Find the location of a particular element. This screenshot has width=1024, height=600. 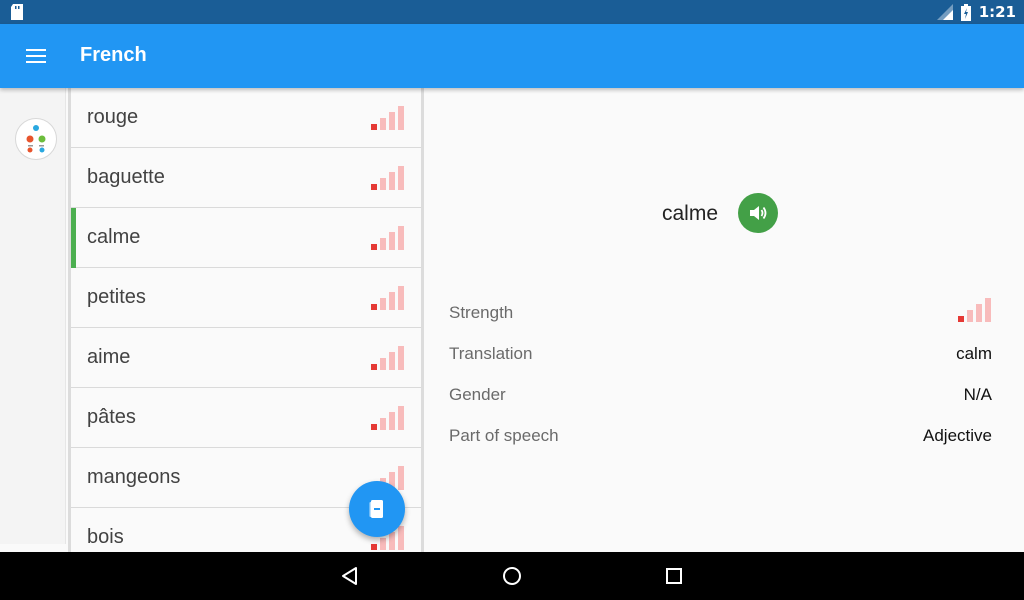

word-label: rouge is located at coordinates (113, 117).